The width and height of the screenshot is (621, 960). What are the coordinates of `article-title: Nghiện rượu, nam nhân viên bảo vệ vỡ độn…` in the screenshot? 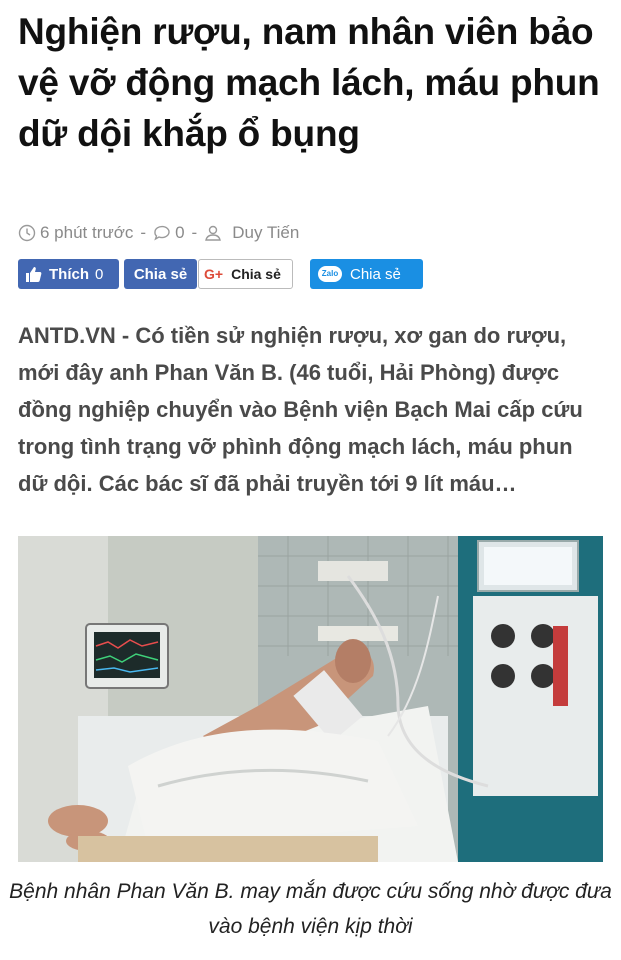 It's located at (309, 82).